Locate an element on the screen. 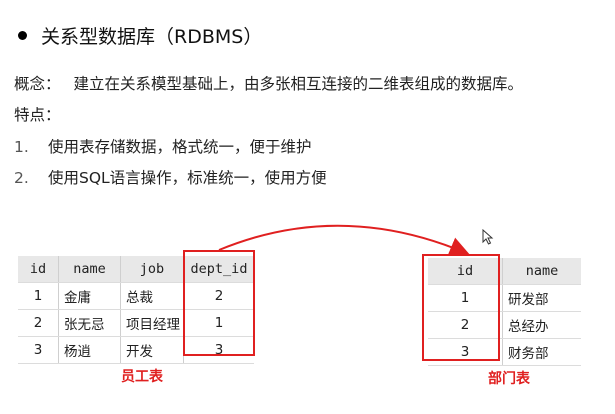 This screenshot has width=615, height=414. relation-arrow is located at coordinates (344, 240).